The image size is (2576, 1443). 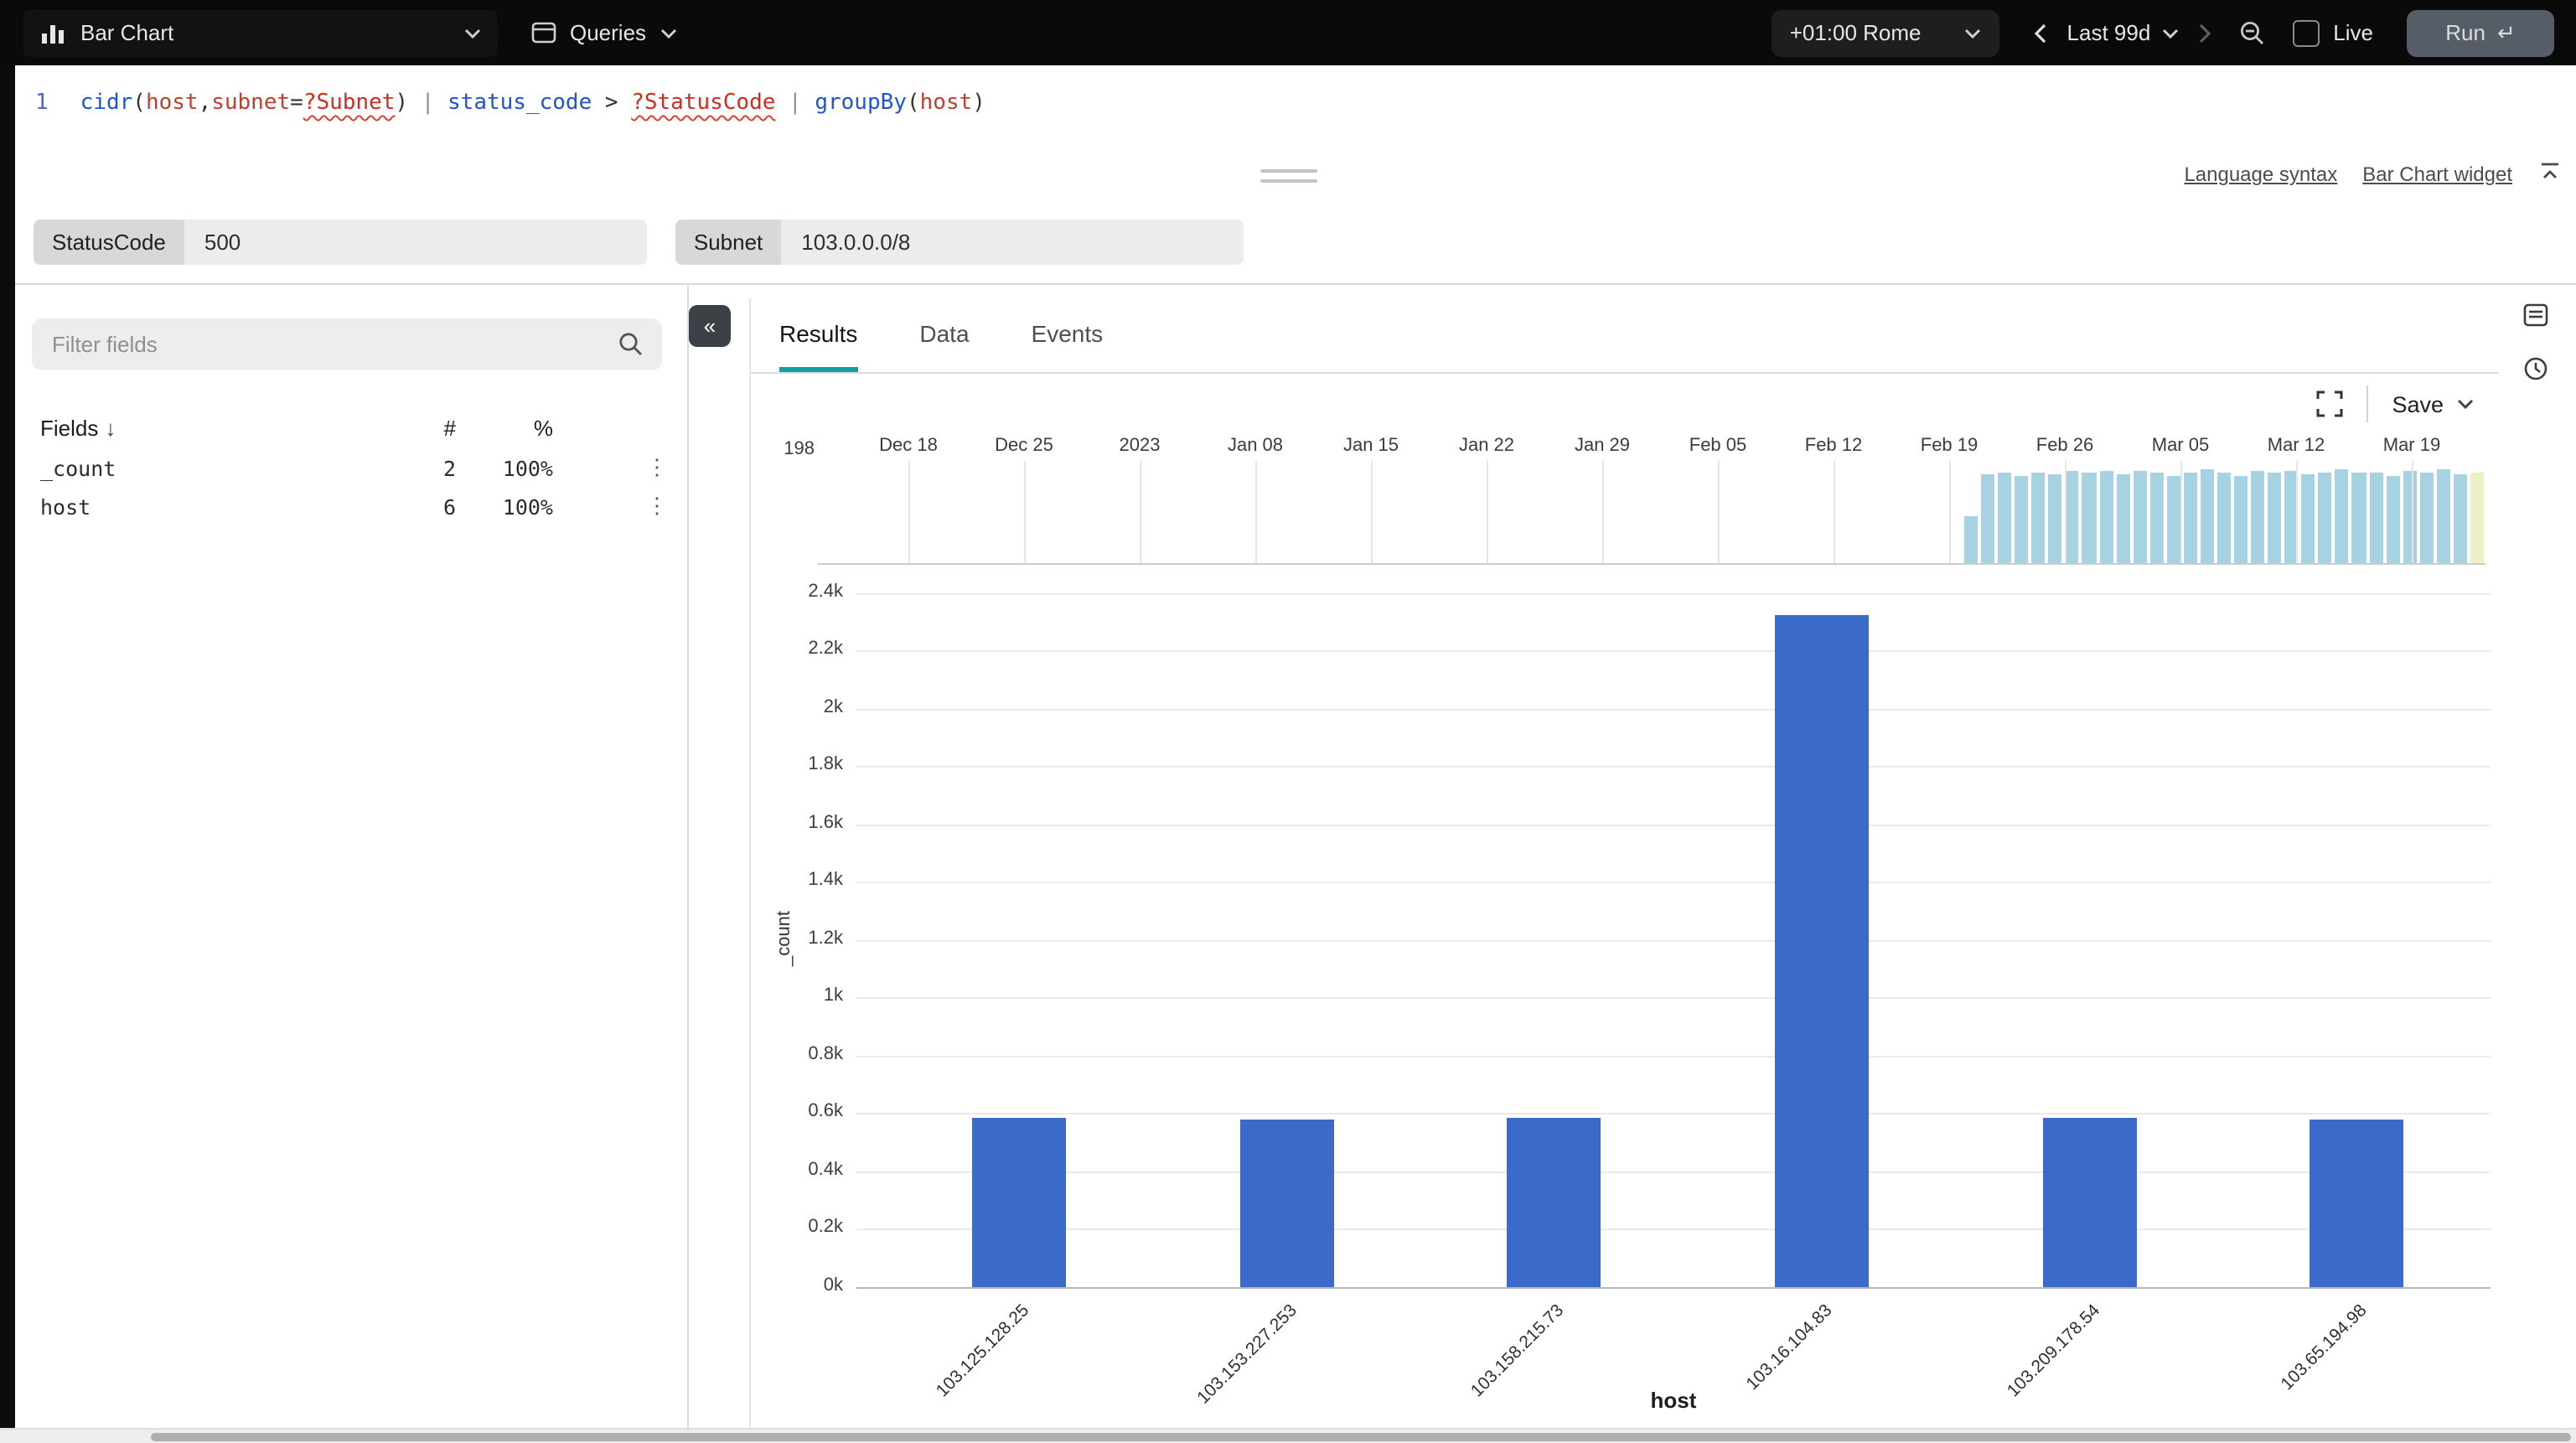 I want to click on queries-select: Queries, so click(x=603, y=32).